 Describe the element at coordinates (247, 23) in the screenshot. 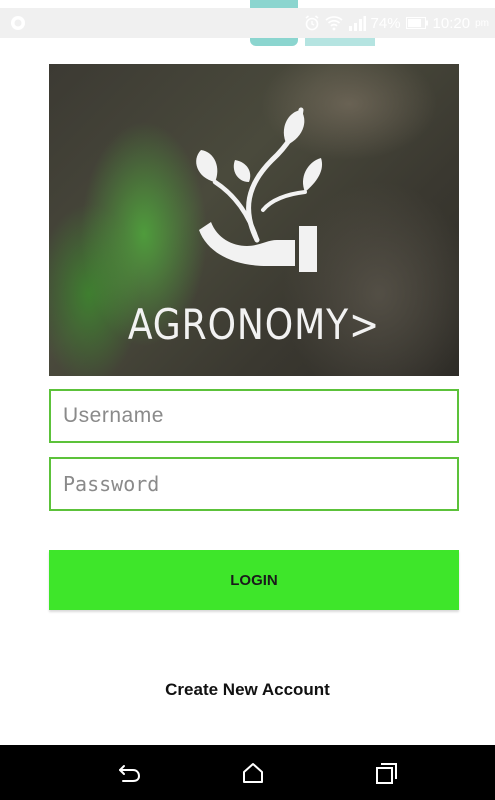

I see `status-bar: 74% 10:20 pm` at that location.